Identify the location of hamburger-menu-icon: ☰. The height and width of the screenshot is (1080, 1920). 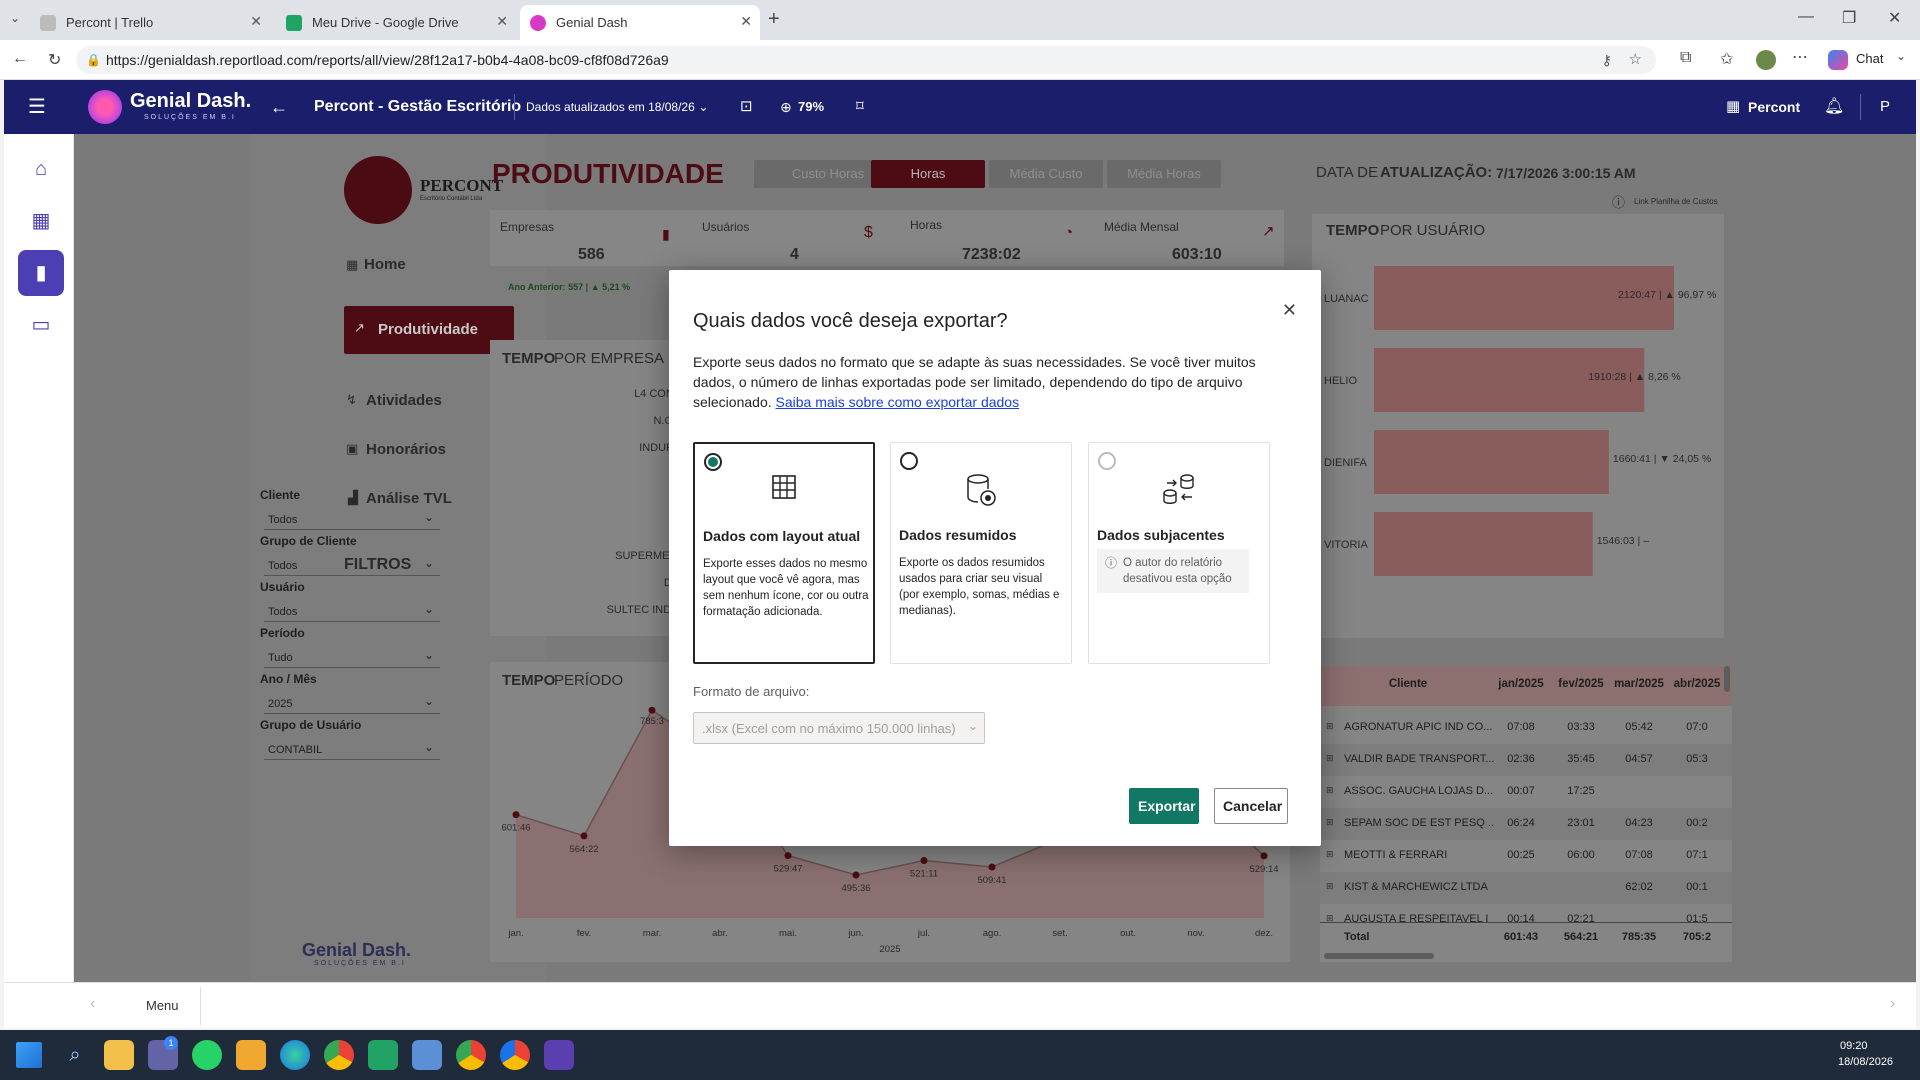
(37, 107).